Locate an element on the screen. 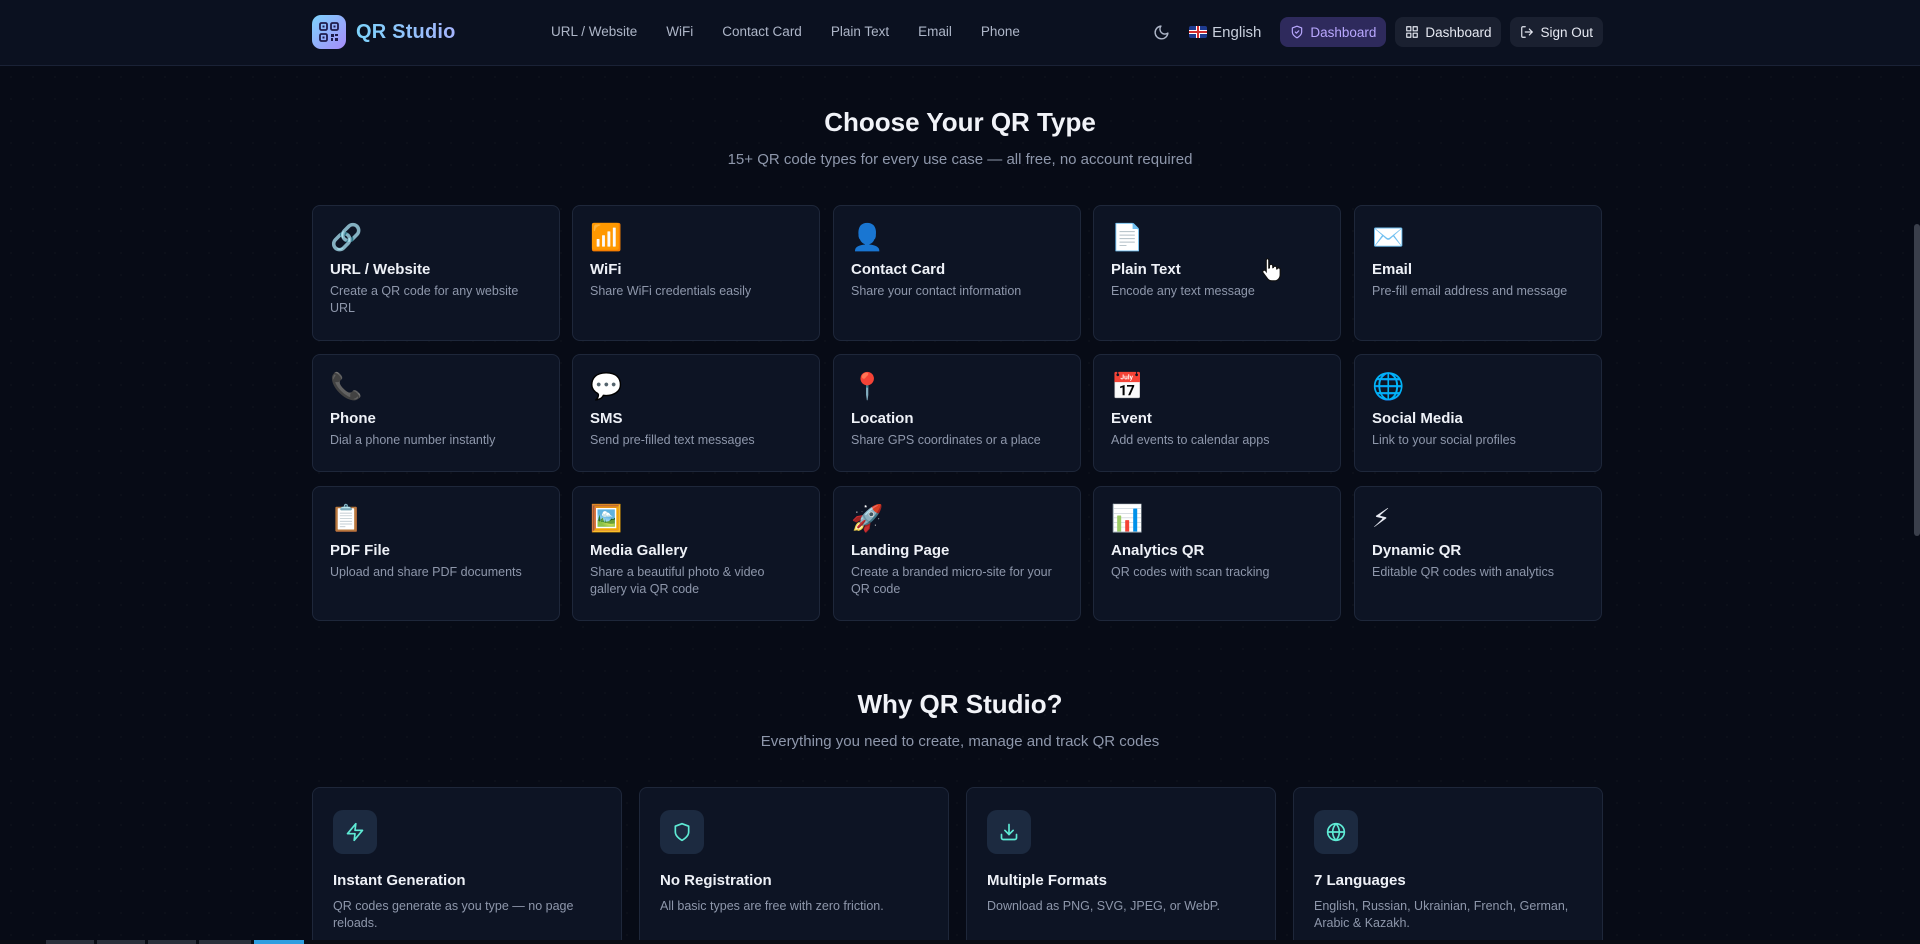 The width and height of the screenshot is (1920, 944). feature-title: Instant Generation is located at coordinates (399, 880).